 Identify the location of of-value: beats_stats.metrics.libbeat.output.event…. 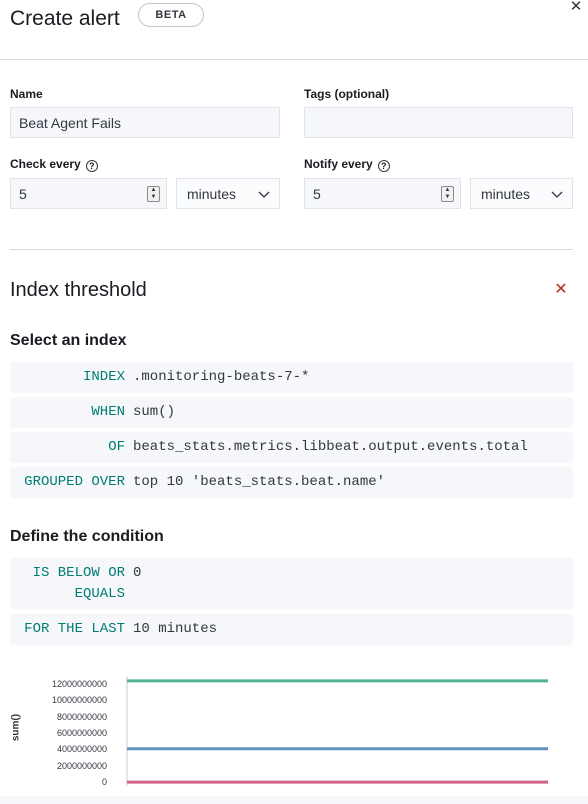
(330, 447).